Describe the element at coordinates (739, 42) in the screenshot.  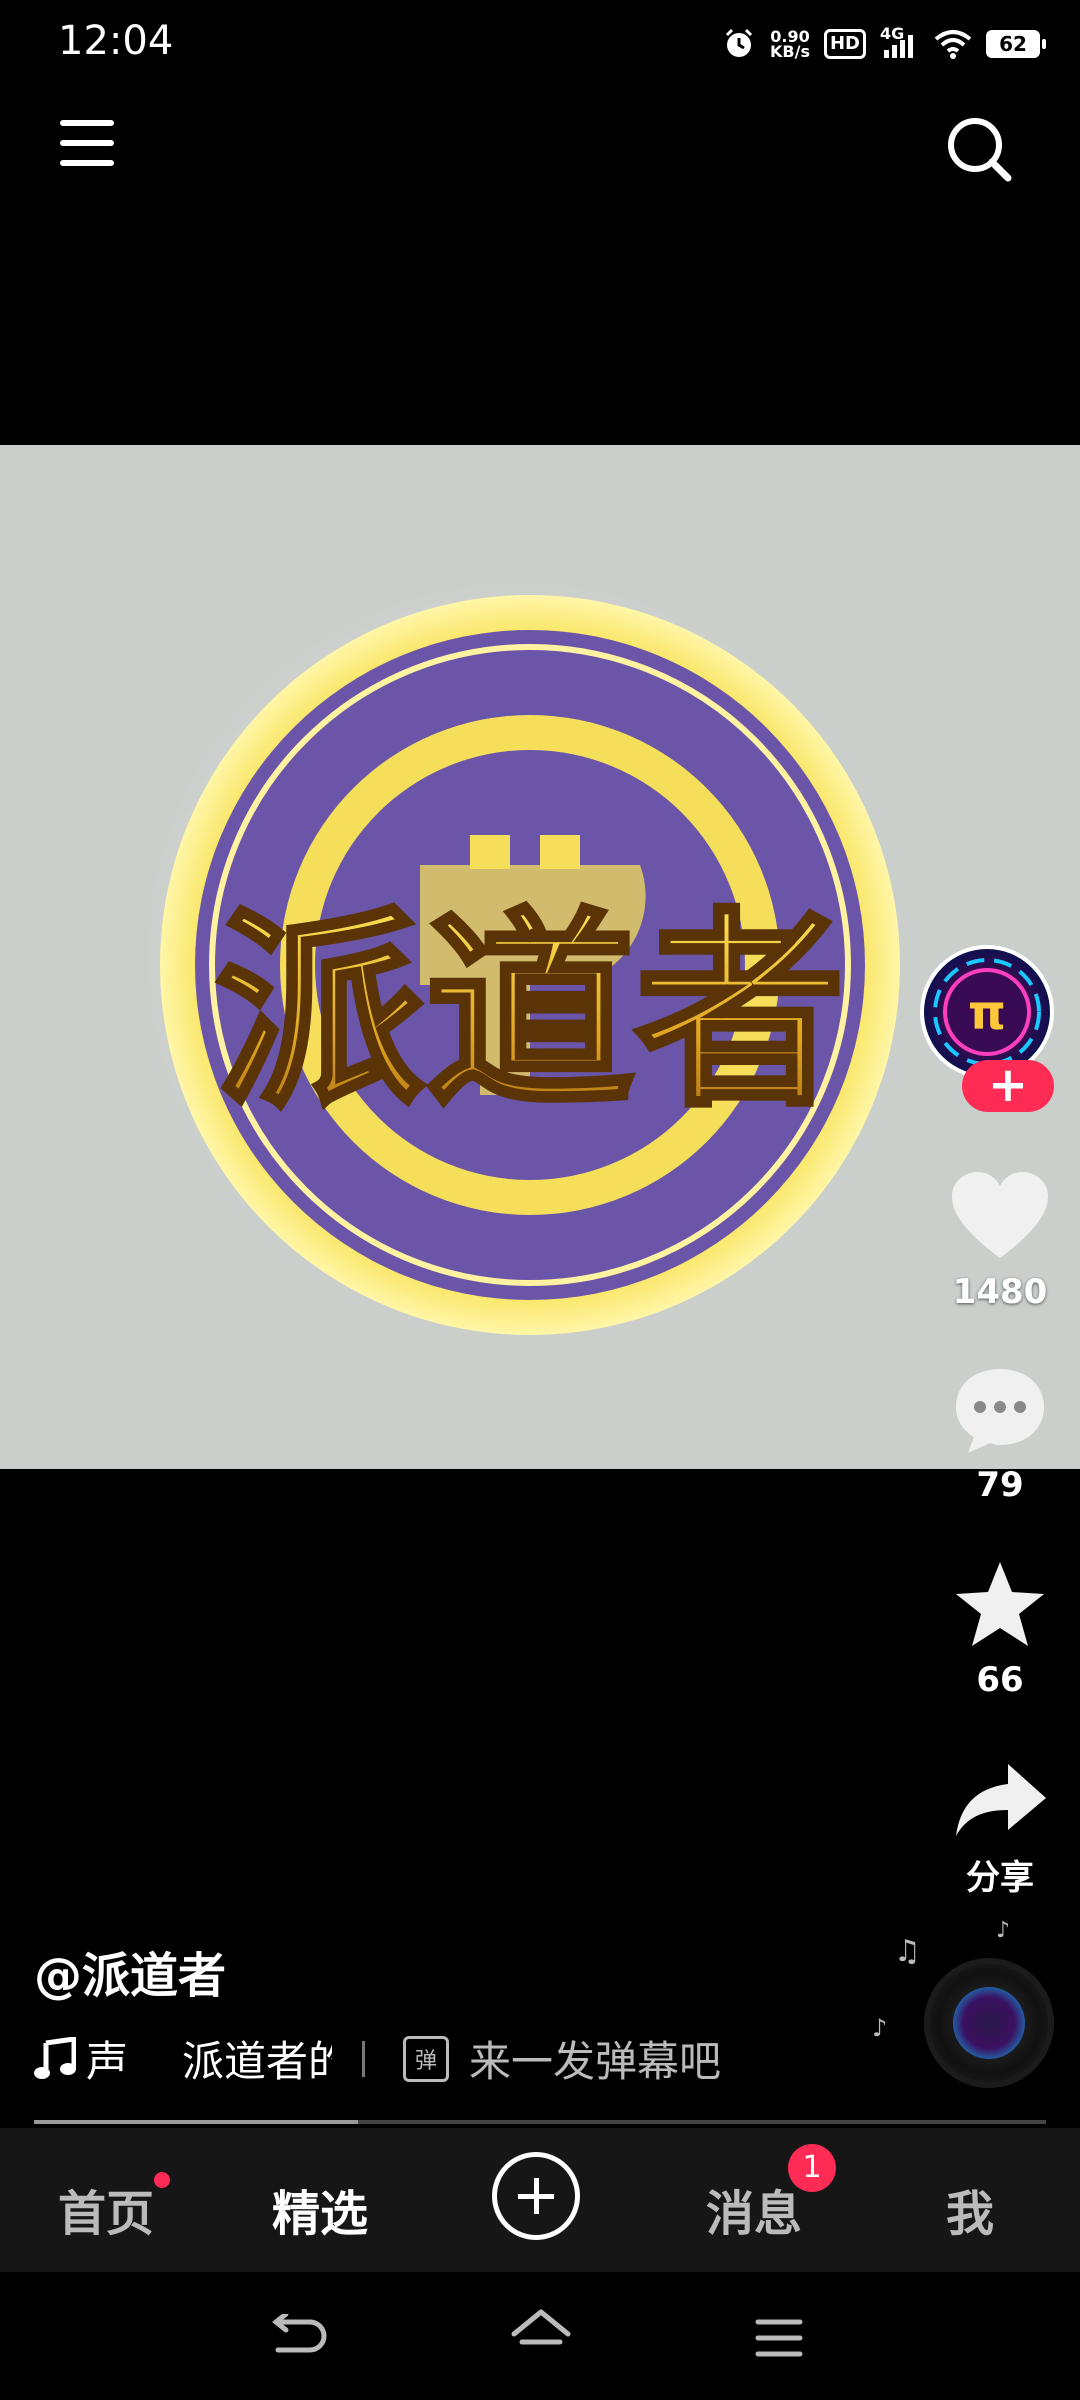
I see `alarm-icon` at that location.